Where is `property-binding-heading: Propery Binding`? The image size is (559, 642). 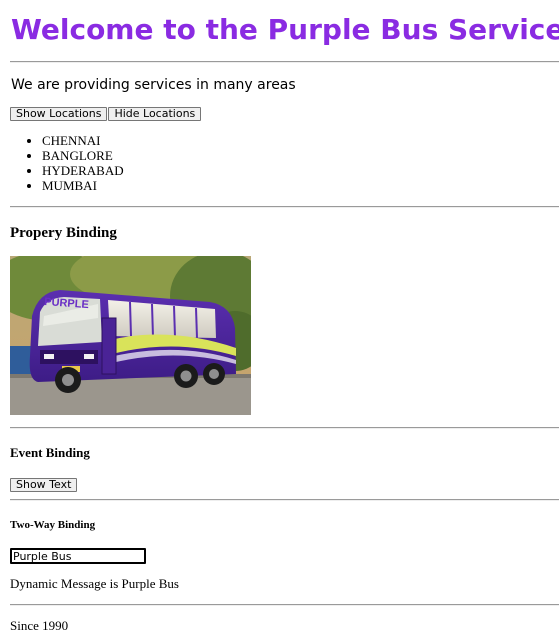
property-binding-heading: Propery Binding is located at coordinates (63, 233).